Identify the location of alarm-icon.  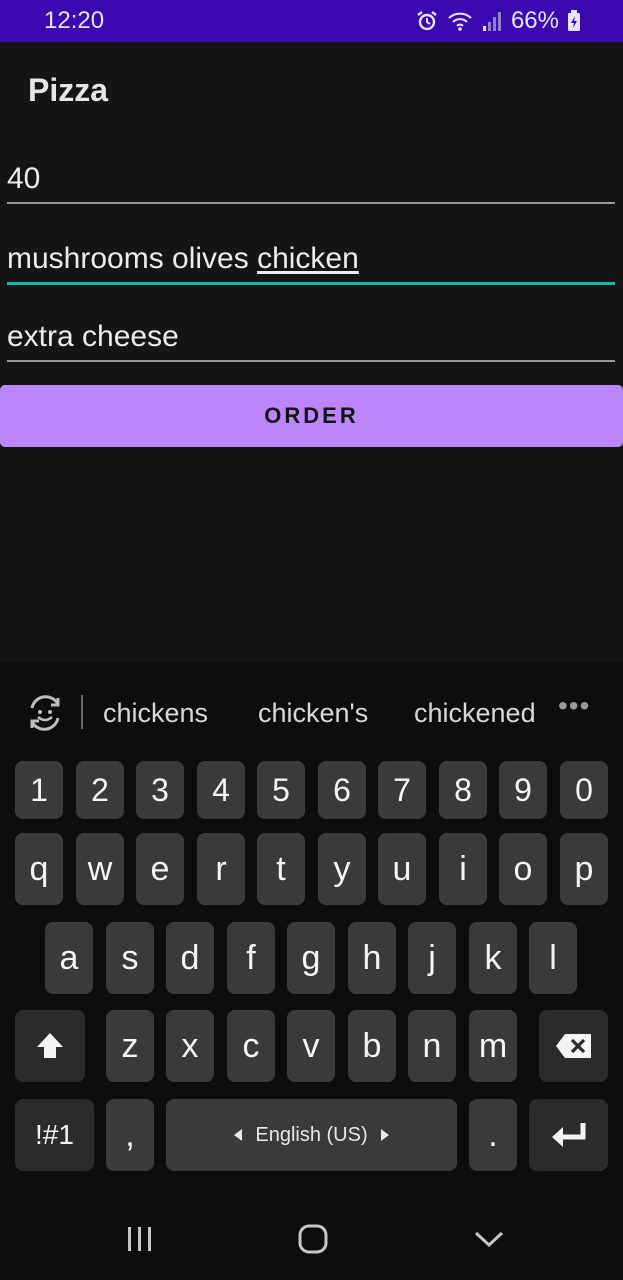
(427, 21).